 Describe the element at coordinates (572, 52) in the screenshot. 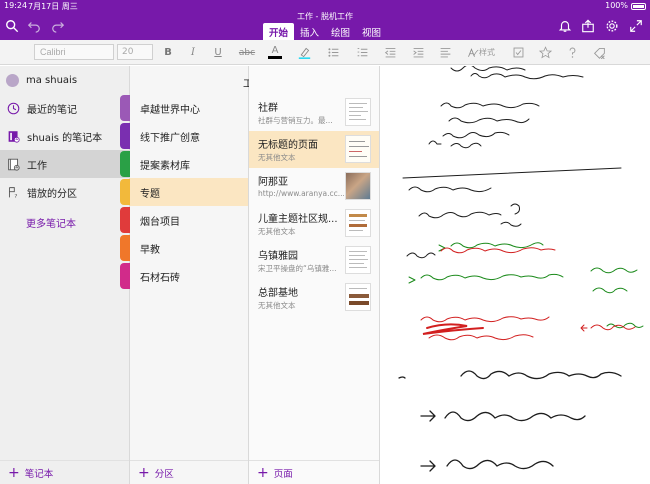

I see `question-tag-icon` at that location.